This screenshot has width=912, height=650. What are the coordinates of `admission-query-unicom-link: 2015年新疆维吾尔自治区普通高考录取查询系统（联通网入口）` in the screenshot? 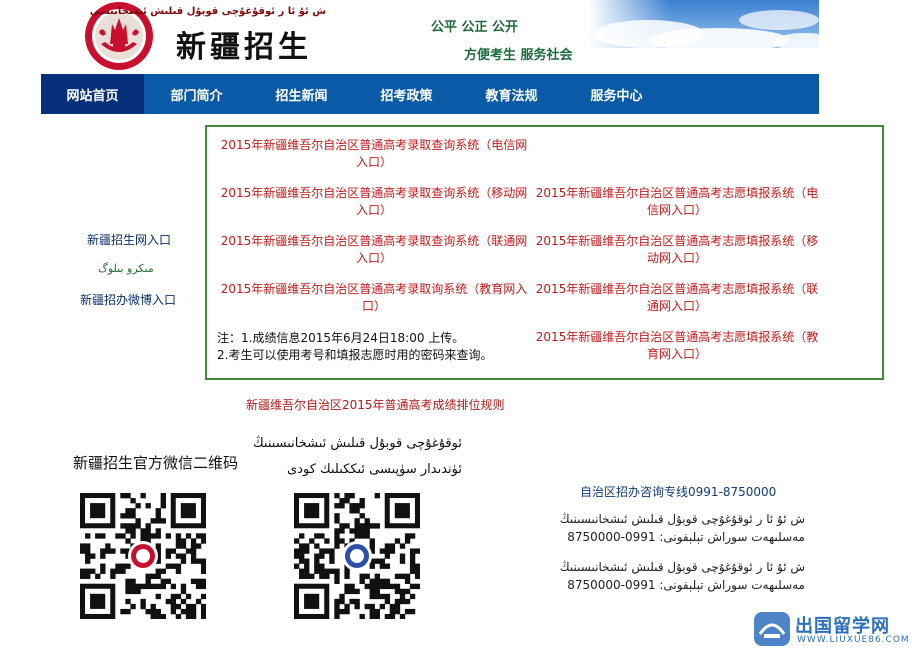 It's located at (374, 250).